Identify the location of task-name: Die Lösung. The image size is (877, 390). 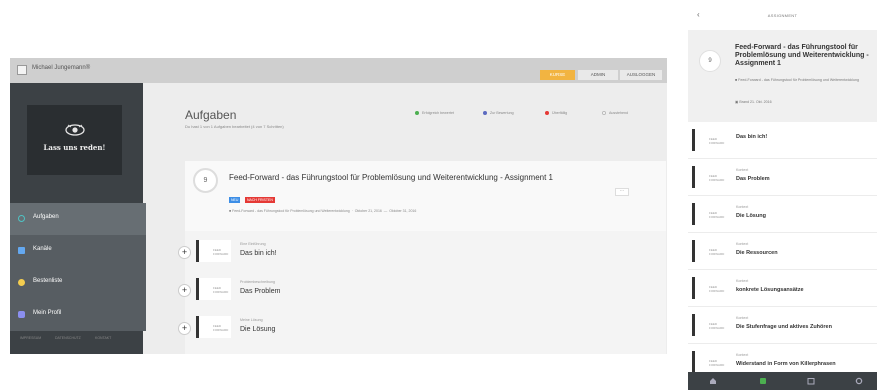
(258, 329).